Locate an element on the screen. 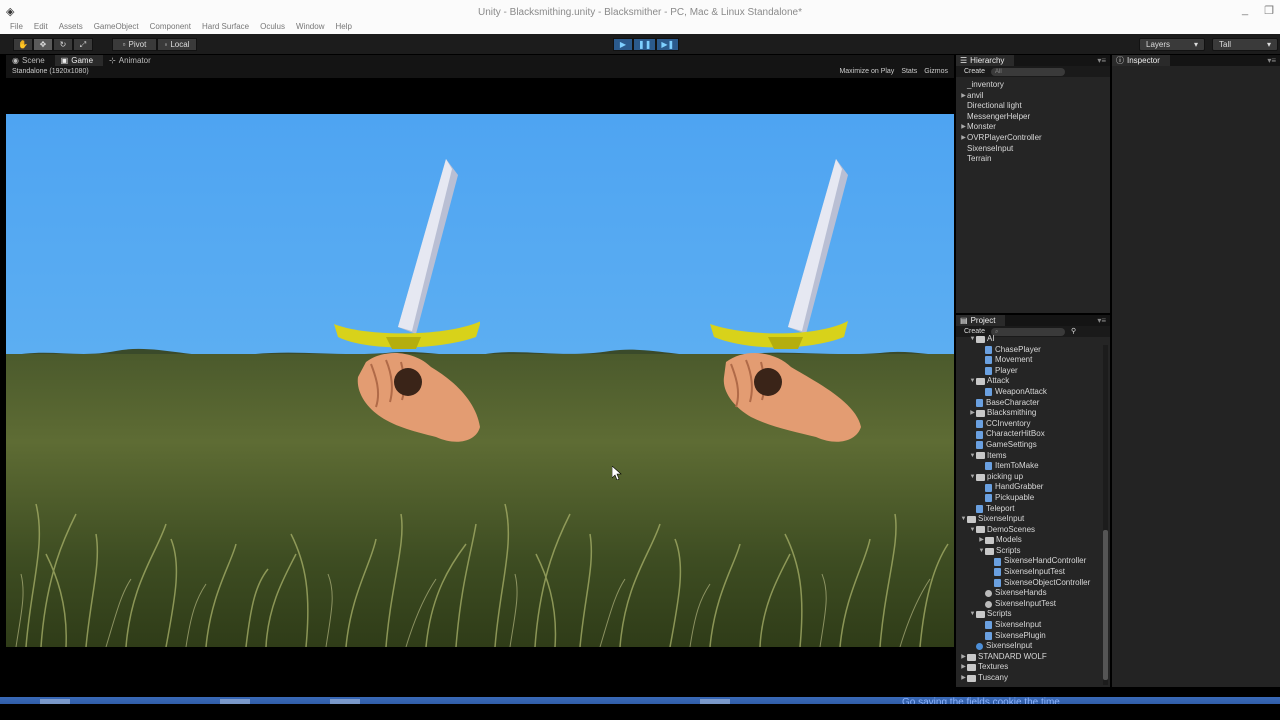 The image size is (1280, 720). tab-game: ▣ Game is located at coordinates (79, 60).